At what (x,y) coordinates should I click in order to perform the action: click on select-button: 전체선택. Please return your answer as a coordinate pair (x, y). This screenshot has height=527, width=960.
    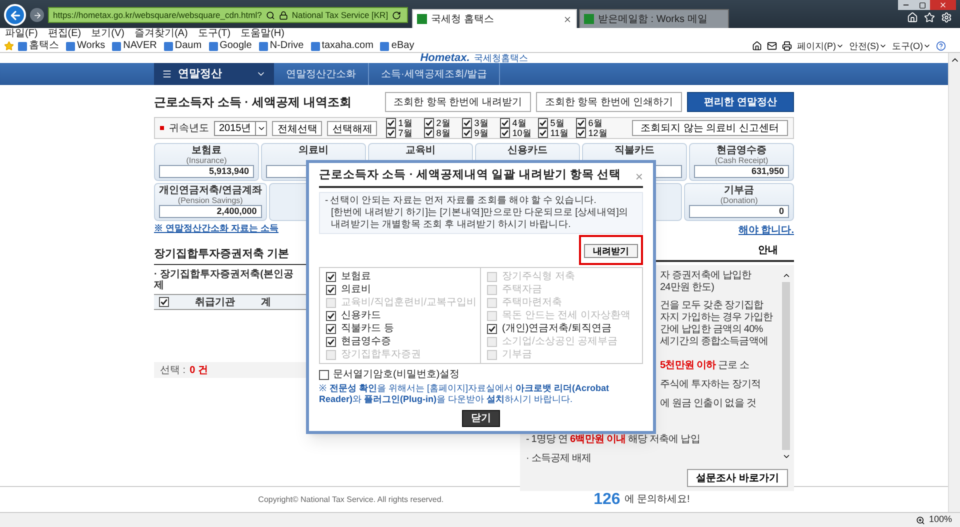
    Looking at the image, I should click on (297, 128).